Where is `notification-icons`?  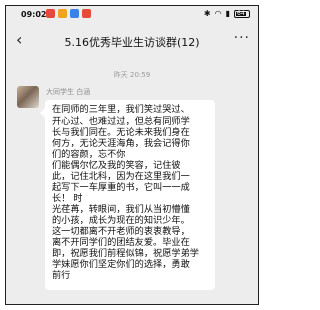 notification-icons is located at coordinates (68, 13).